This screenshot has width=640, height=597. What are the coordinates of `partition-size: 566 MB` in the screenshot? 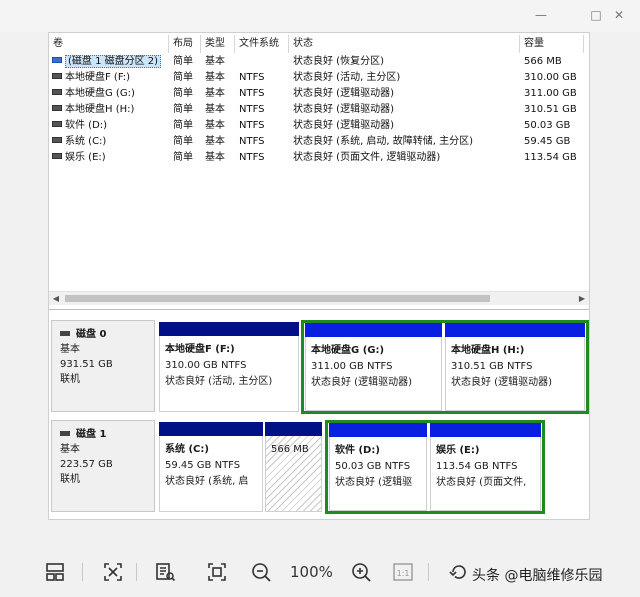 It's located at (290, 449).